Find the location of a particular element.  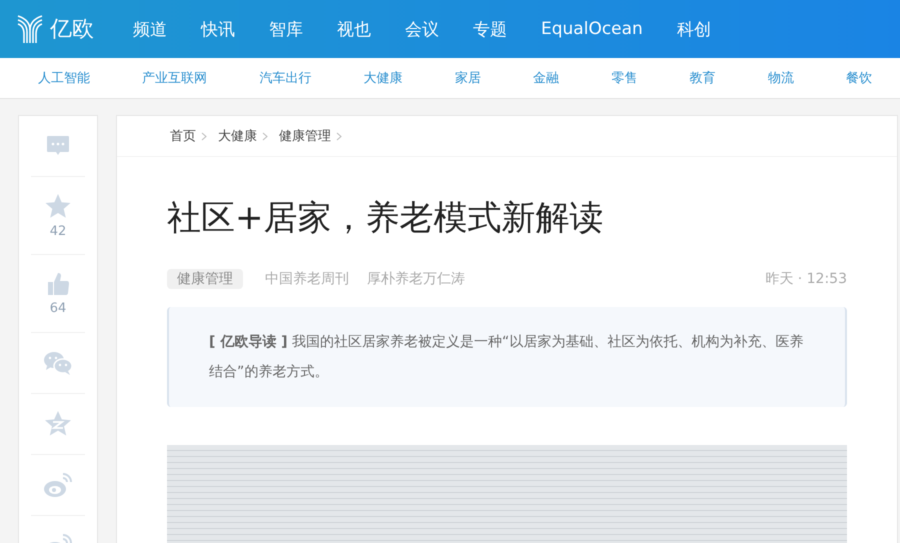

category-tag: 健康管理 is located at coordinates (205, 279).